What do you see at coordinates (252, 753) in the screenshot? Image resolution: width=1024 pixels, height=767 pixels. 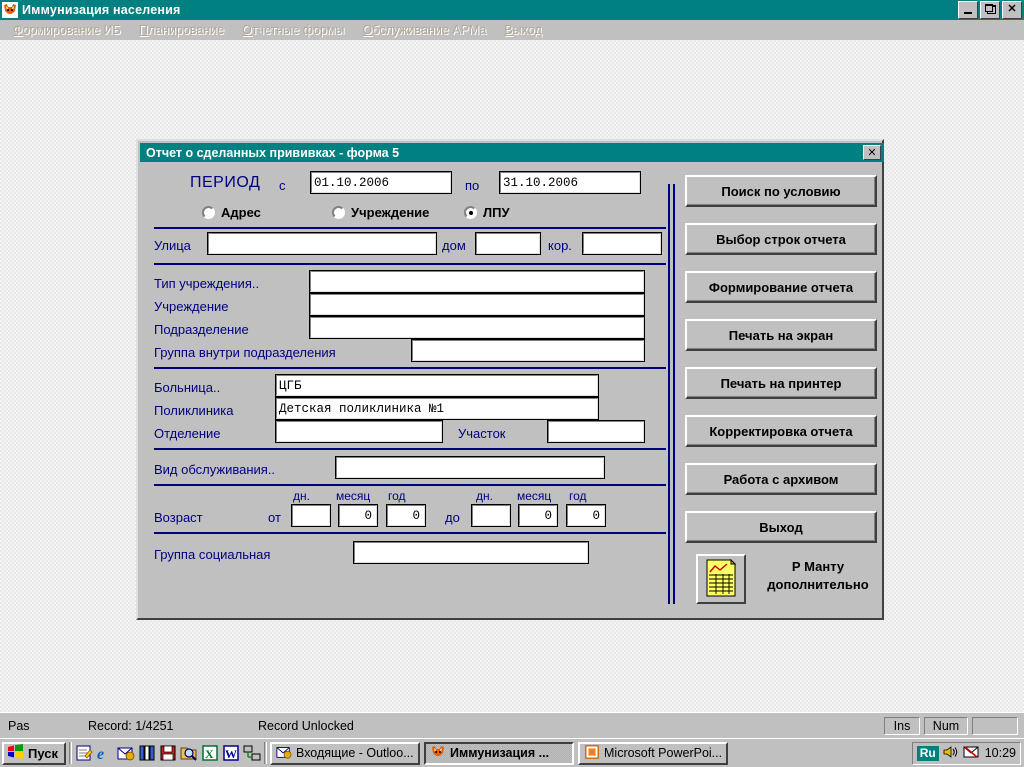 I see `network-icon` at bounding box center [252, 753].